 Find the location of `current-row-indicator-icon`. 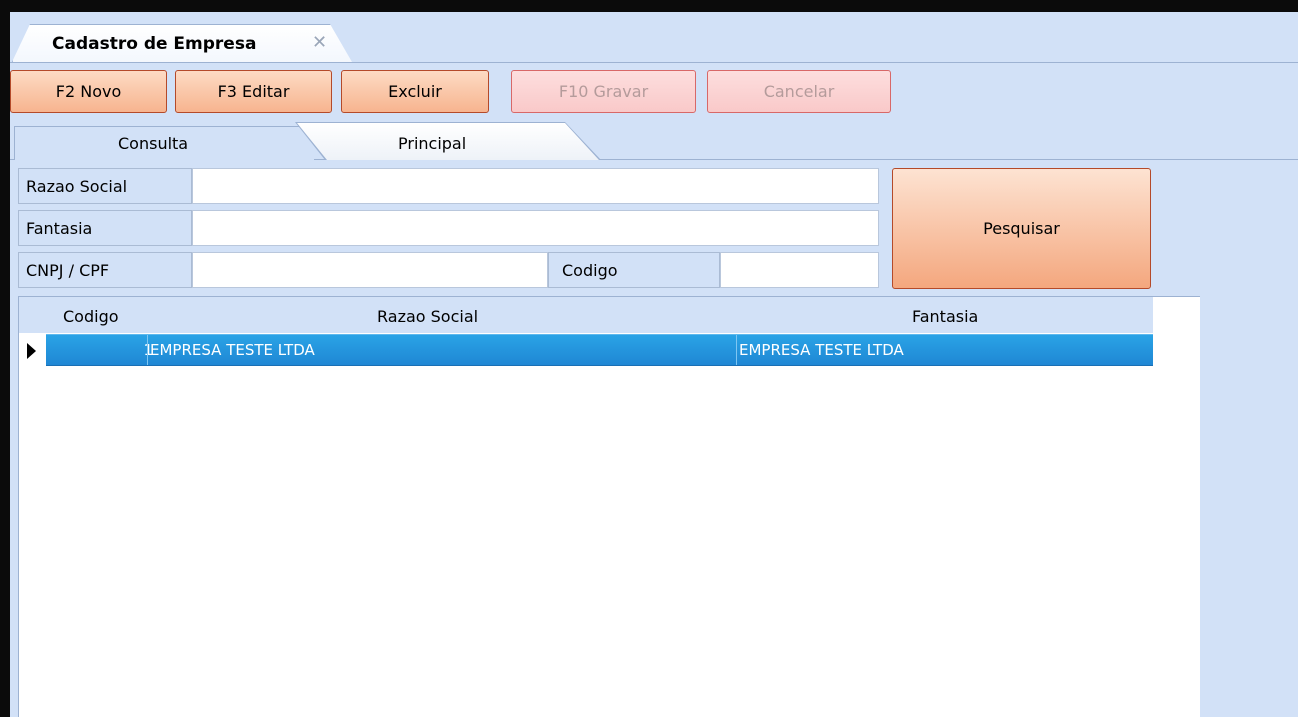

current-row-indicator-icon is located at coordinates (31, 351).